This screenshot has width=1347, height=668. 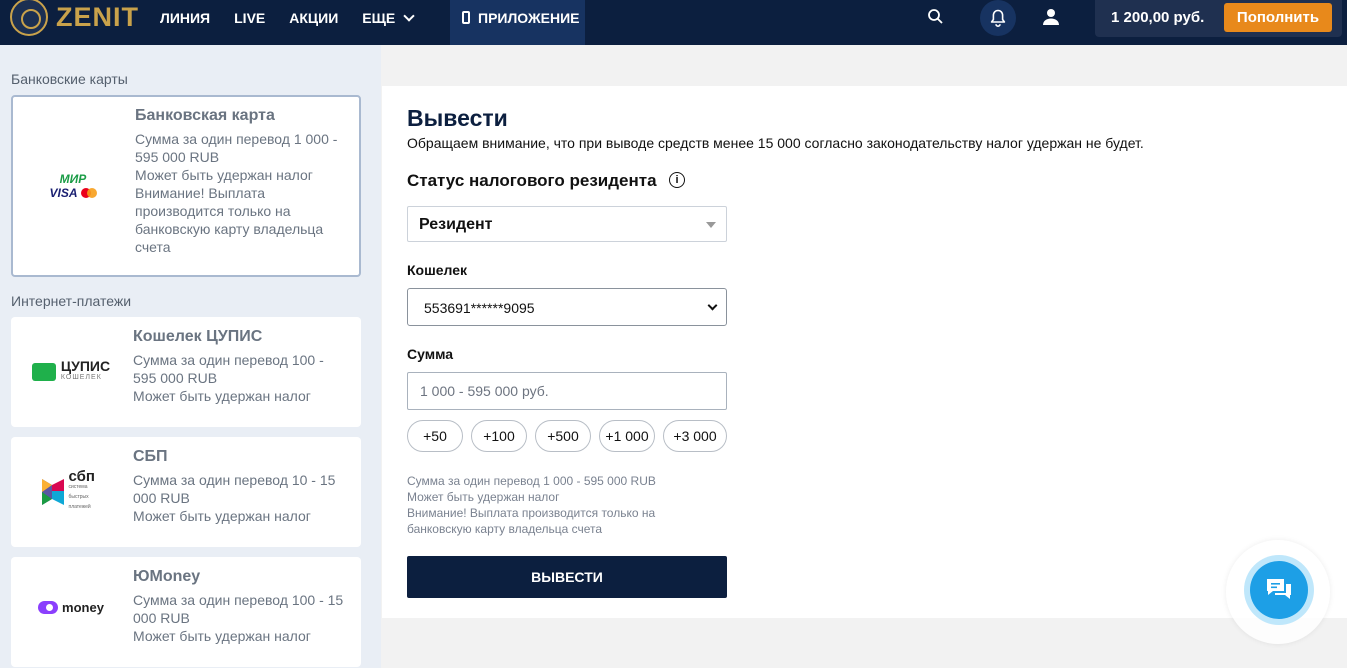 I want to click on balance-panel: 1 200,00 руб. Пополнить, so click(x=1218, y=18).